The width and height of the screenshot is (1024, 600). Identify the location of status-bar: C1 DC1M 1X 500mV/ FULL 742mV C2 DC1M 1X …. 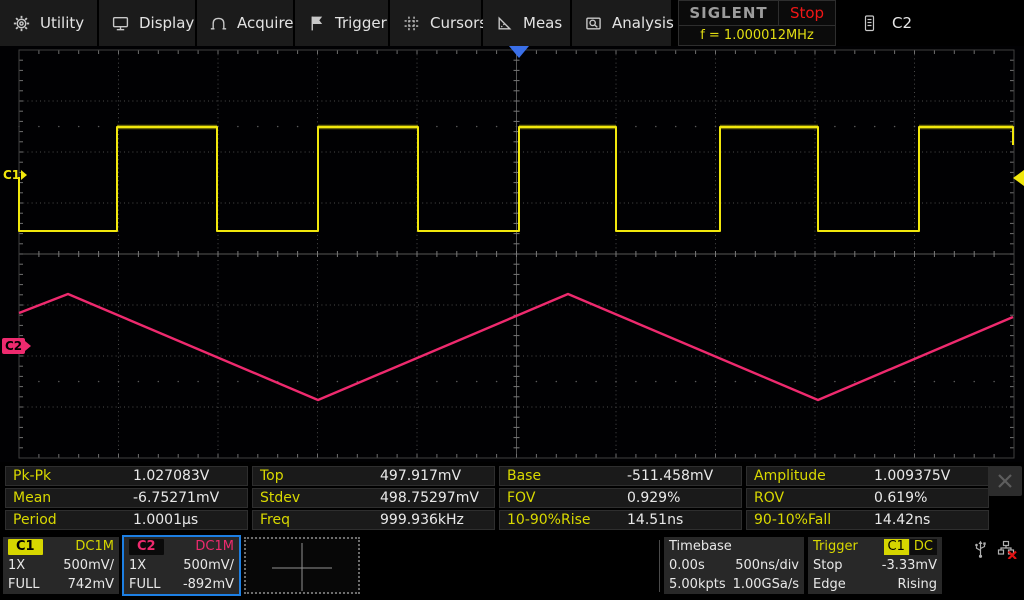
(512, 567).